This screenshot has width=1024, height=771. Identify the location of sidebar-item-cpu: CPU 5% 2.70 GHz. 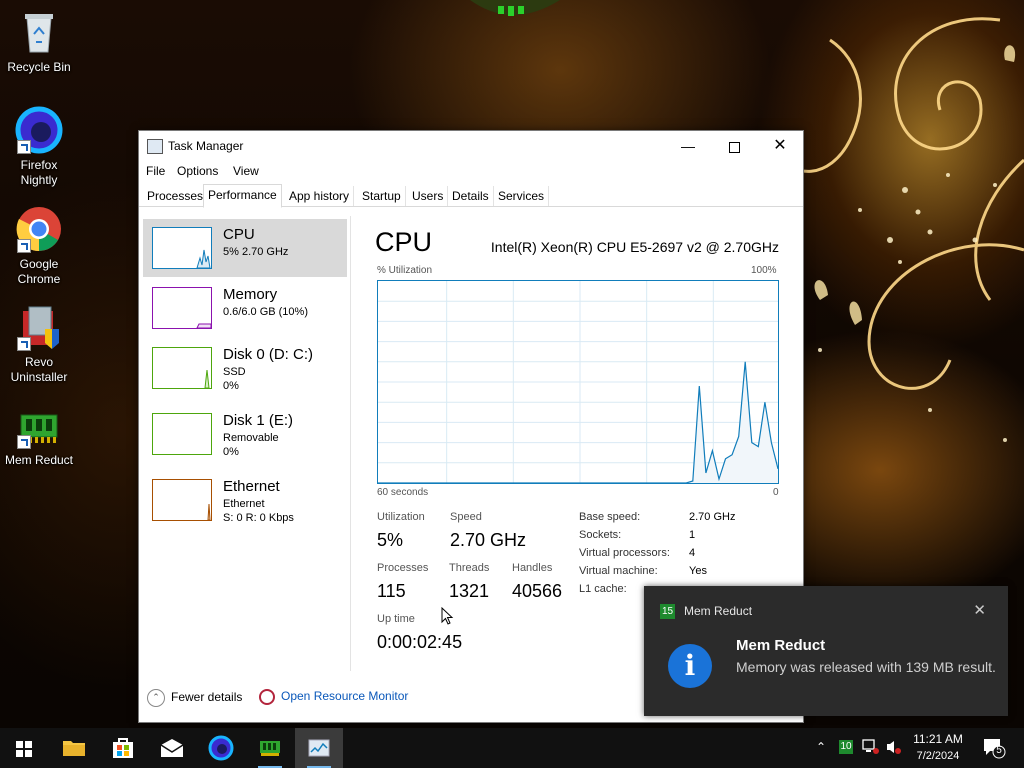
(245, 248).